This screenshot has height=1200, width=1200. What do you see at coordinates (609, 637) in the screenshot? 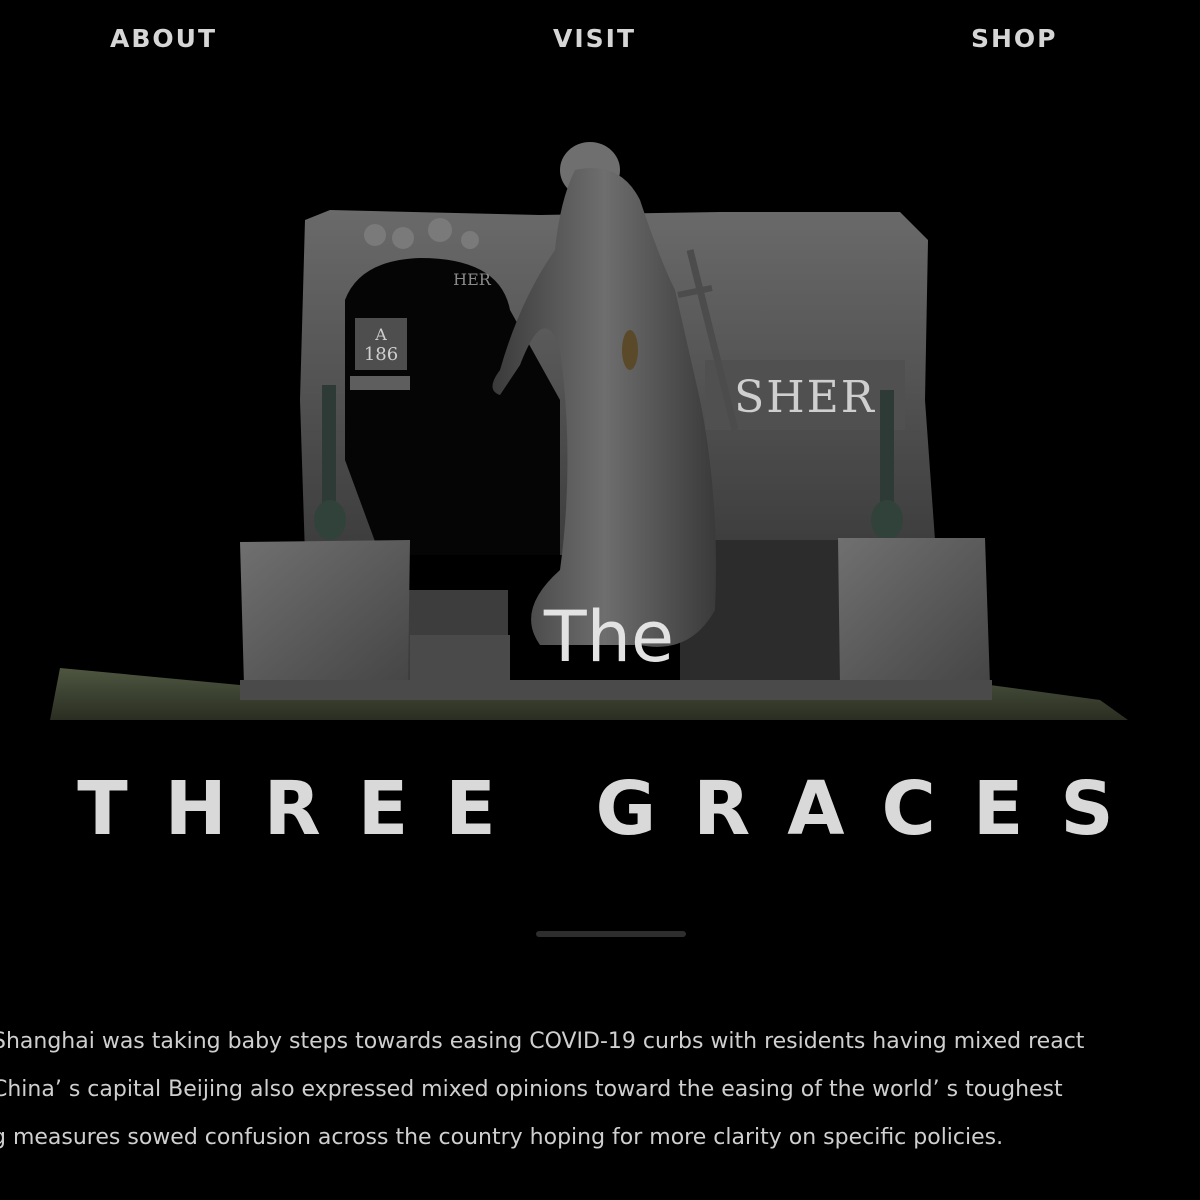
I see `hero-title-small: The` at bounding box center [609, 637].